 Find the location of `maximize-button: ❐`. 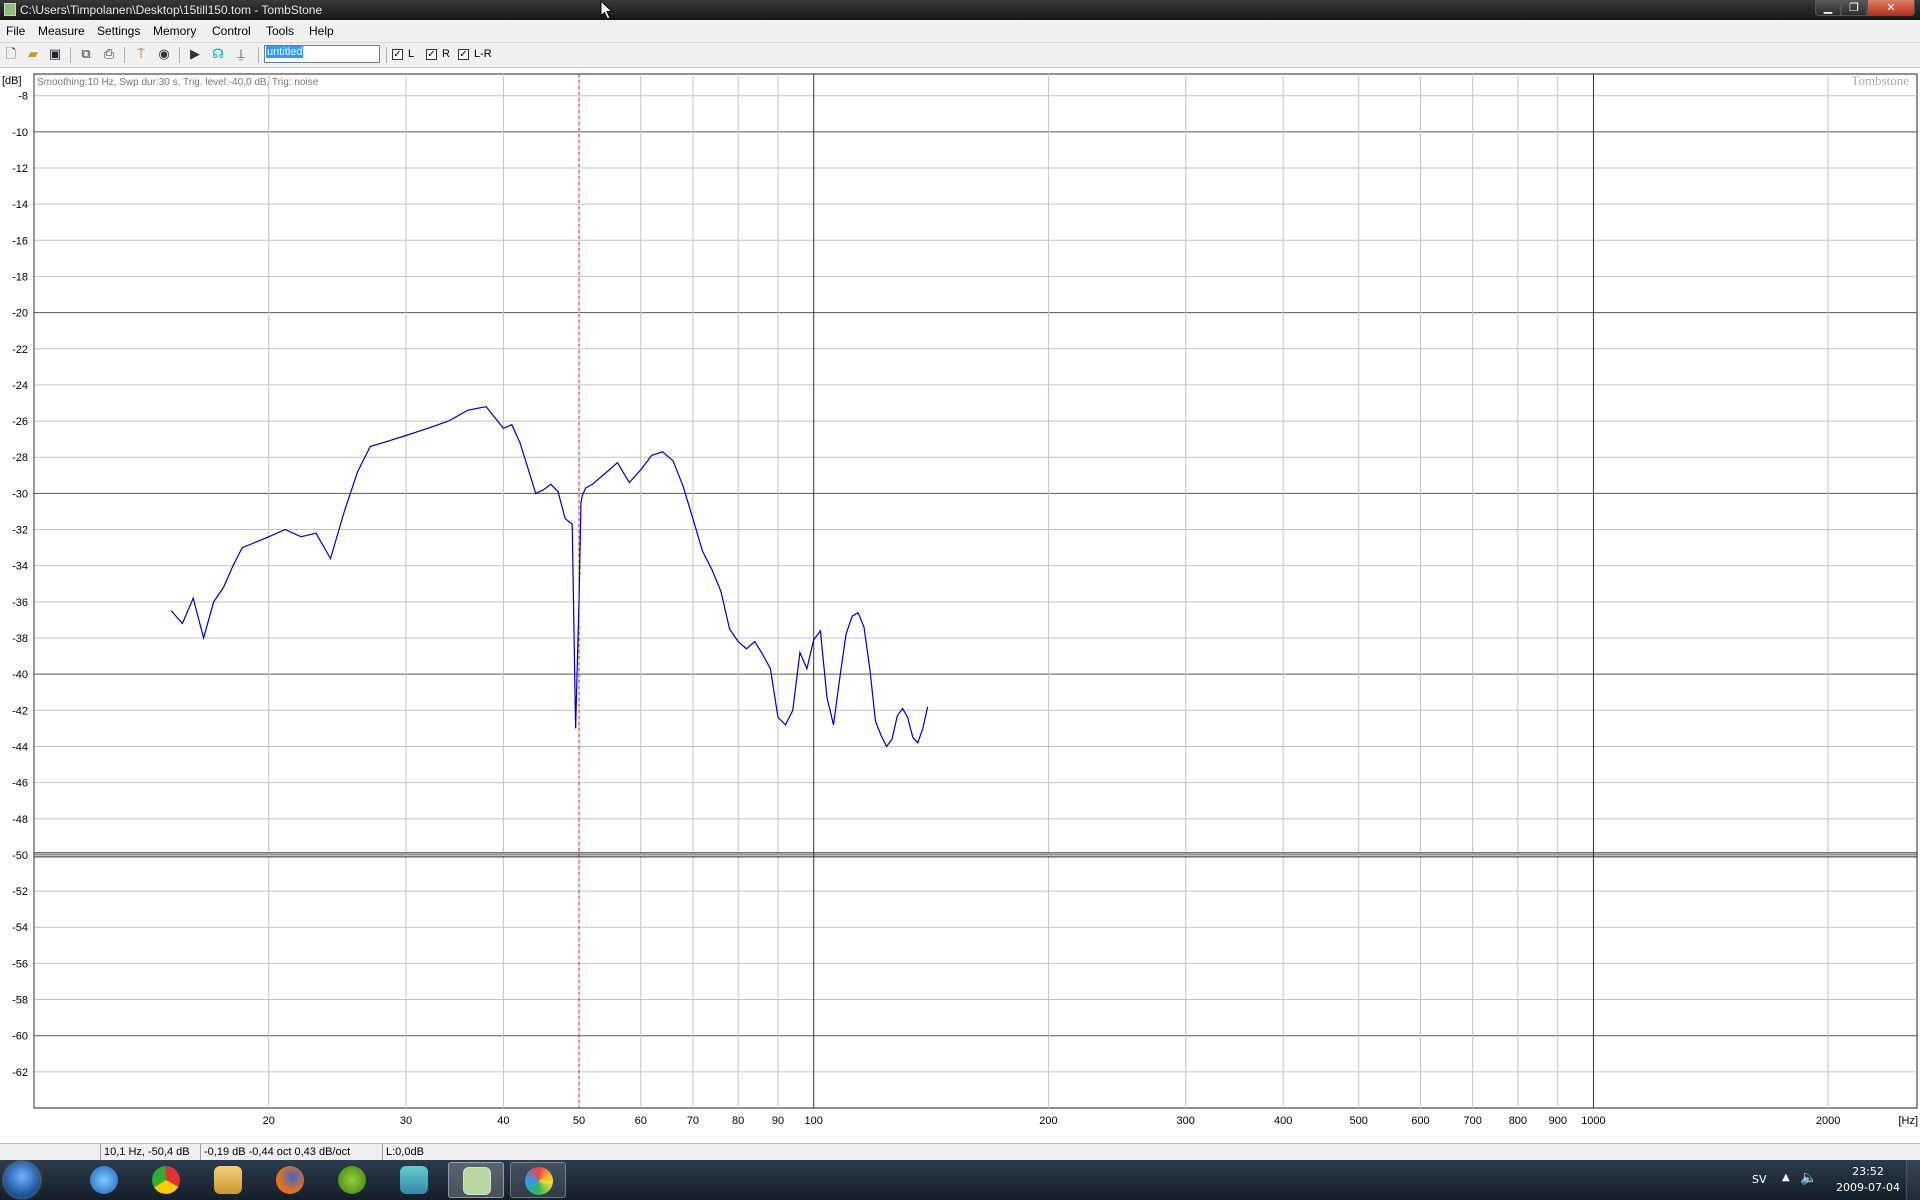

maximize-button: ❐ is located at coordinates (1854, 8).